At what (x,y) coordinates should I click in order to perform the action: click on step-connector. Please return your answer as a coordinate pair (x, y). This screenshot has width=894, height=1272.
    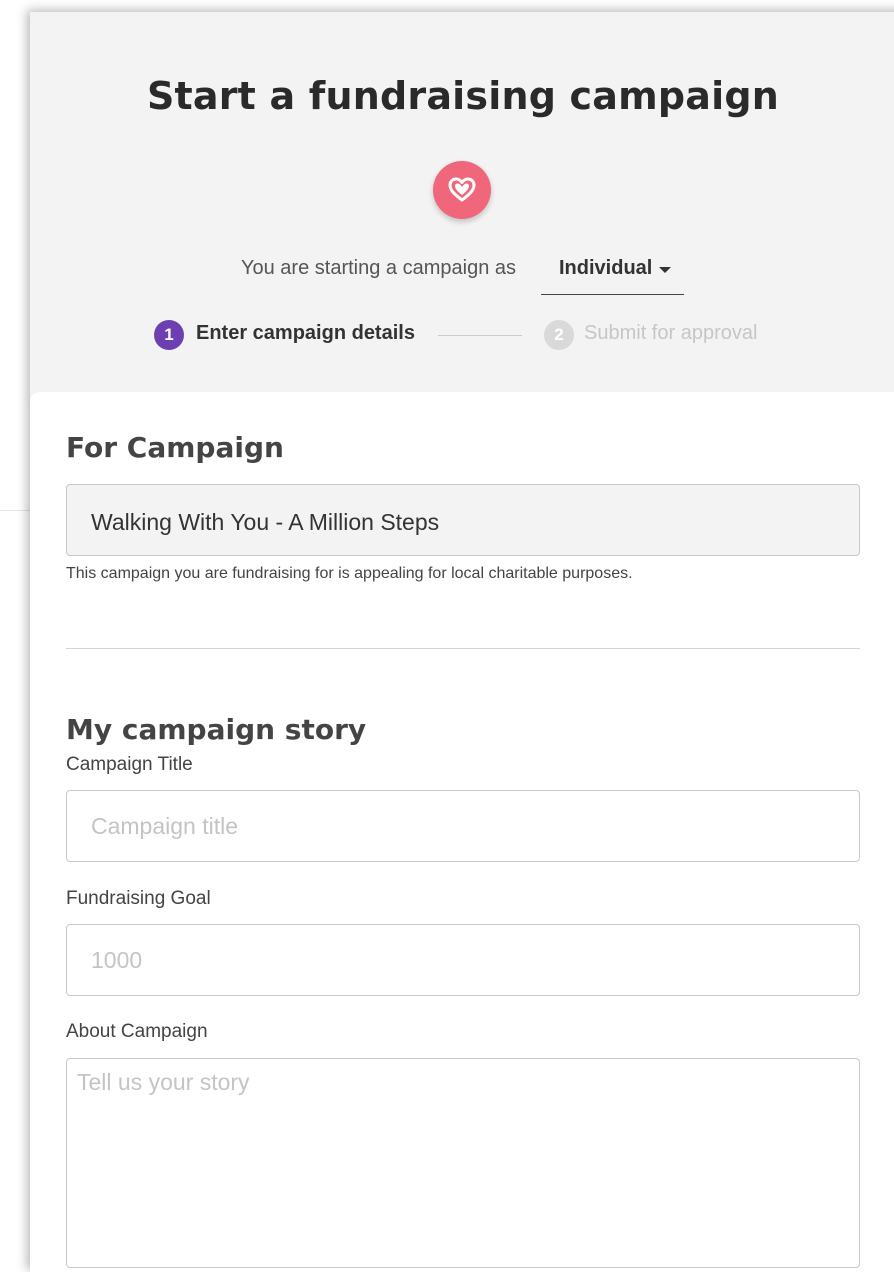
    Looking at the image, I should click on (480, 335).